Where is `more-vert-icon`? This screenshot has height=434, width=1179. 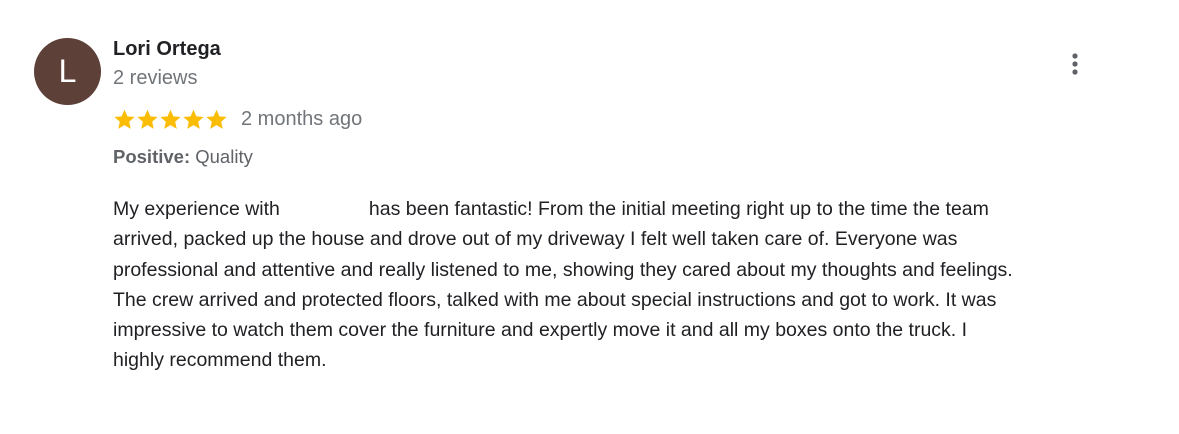 more-vert-icon is located at coordinates (1075, 64).